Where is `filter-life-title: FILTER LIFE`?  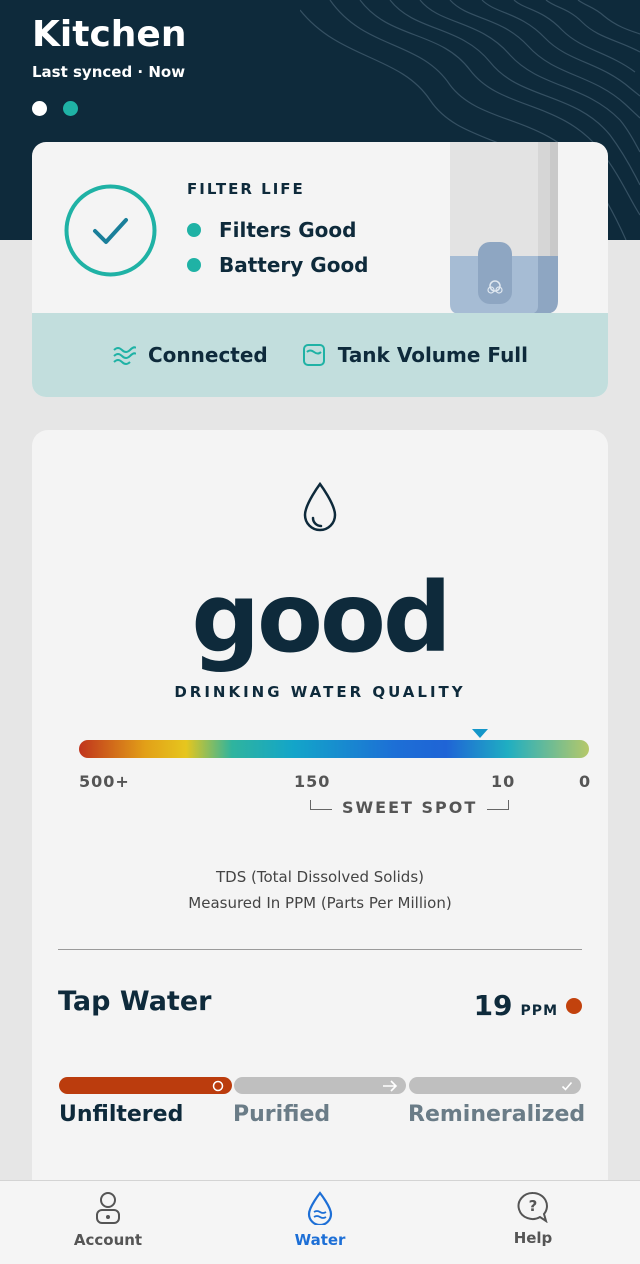 filter-life-title: FILTER LIFE is located at coordinates (246, 189).